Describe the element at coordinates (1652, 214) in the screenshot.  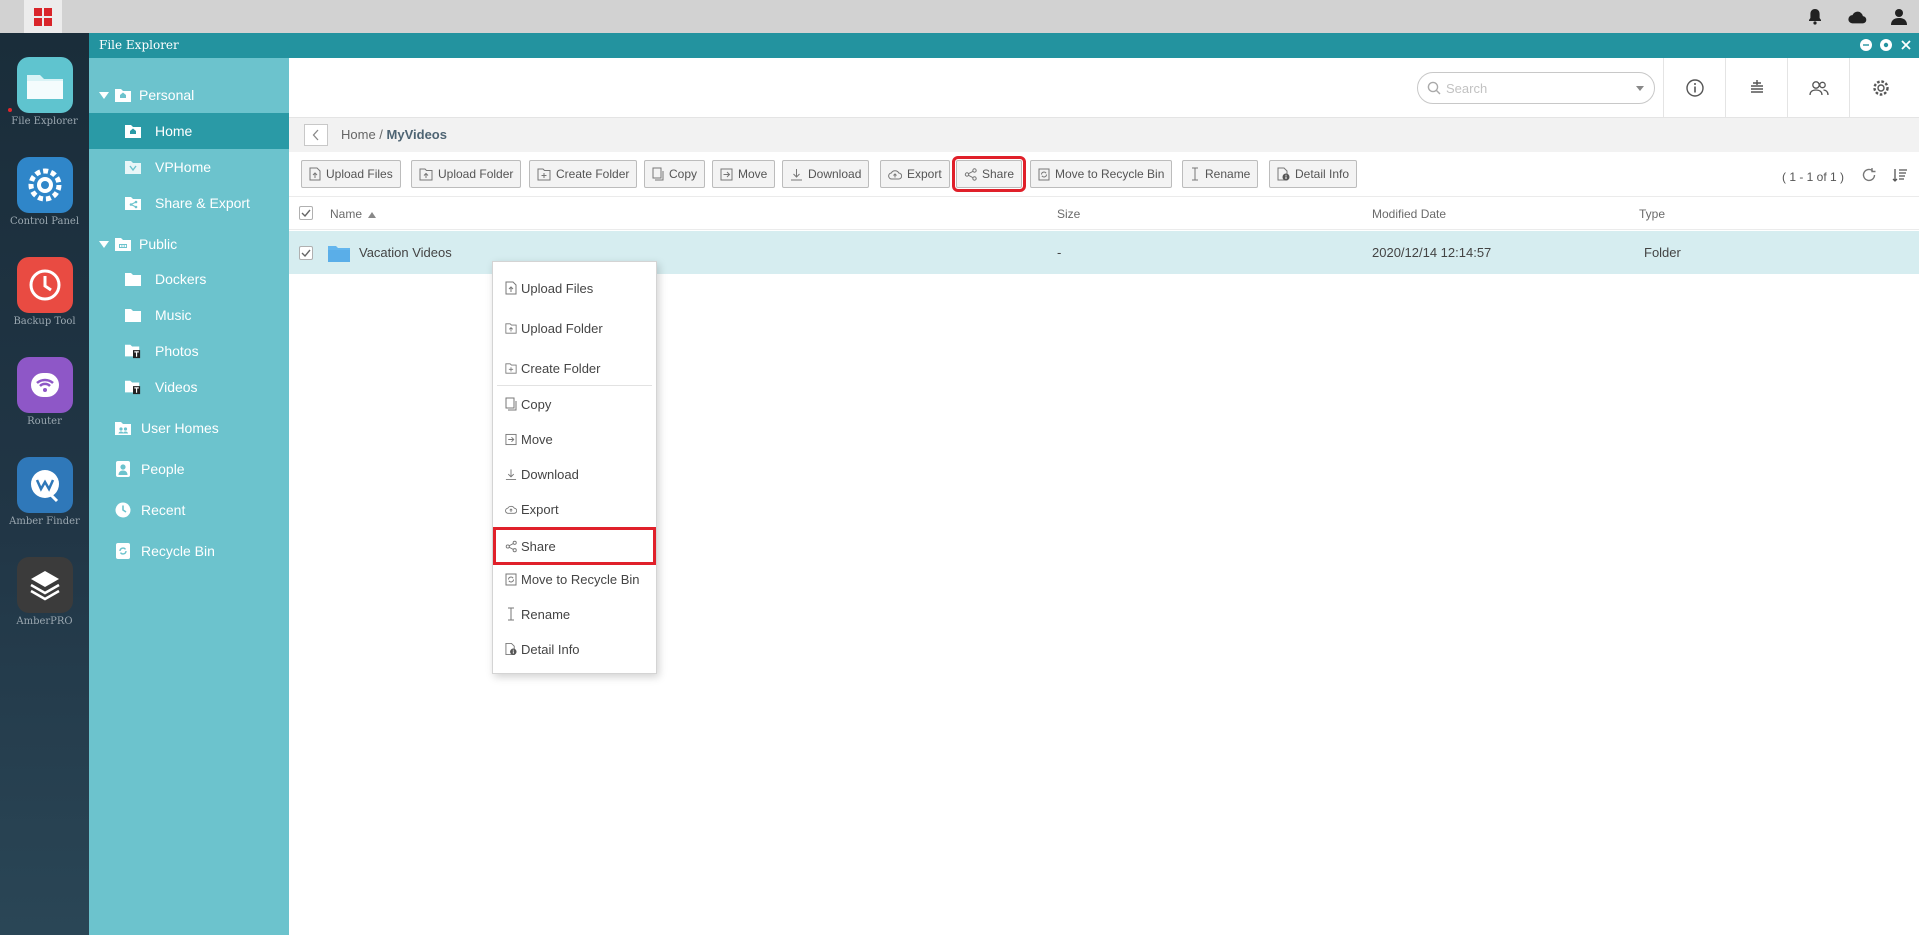
I see `column-type: Type` at that location.